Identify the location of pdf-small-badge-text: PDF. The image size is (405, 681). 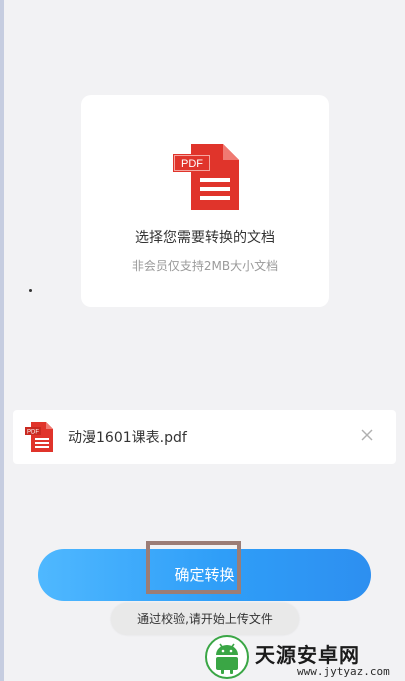
(33, 433).